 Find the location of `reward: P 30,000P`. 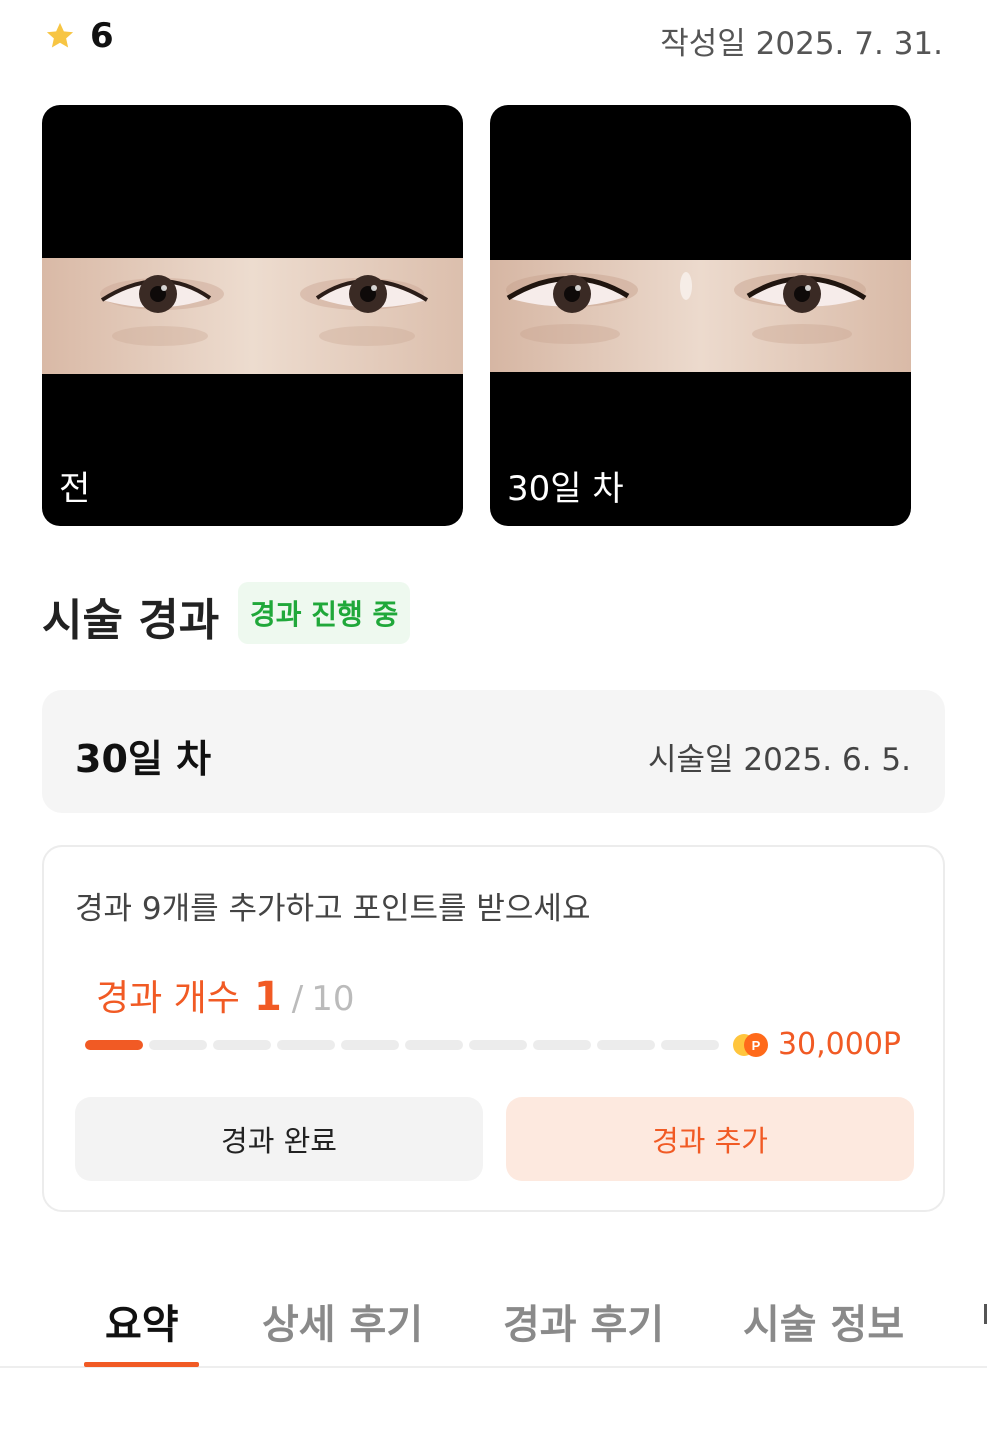

reward: P 30,000P is located at coordinates (816, 1044).